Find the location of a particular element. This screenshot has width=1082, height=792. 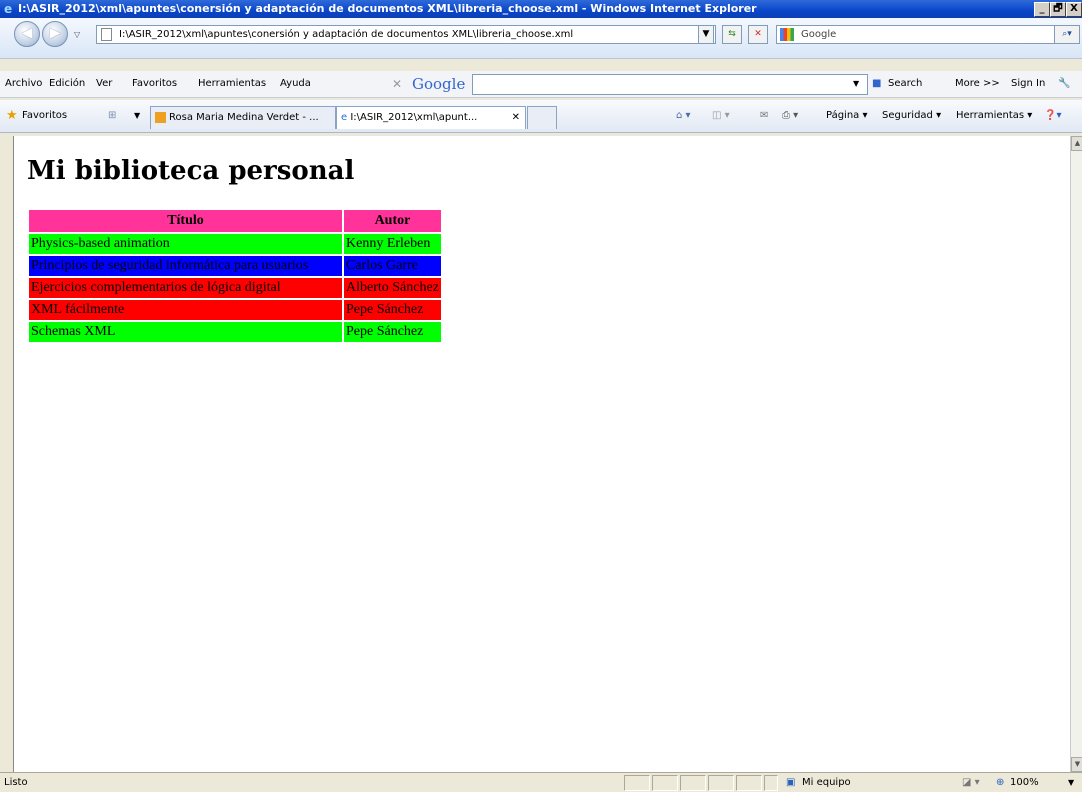

menu-ver: Ver is located at coordinates (104, 84).